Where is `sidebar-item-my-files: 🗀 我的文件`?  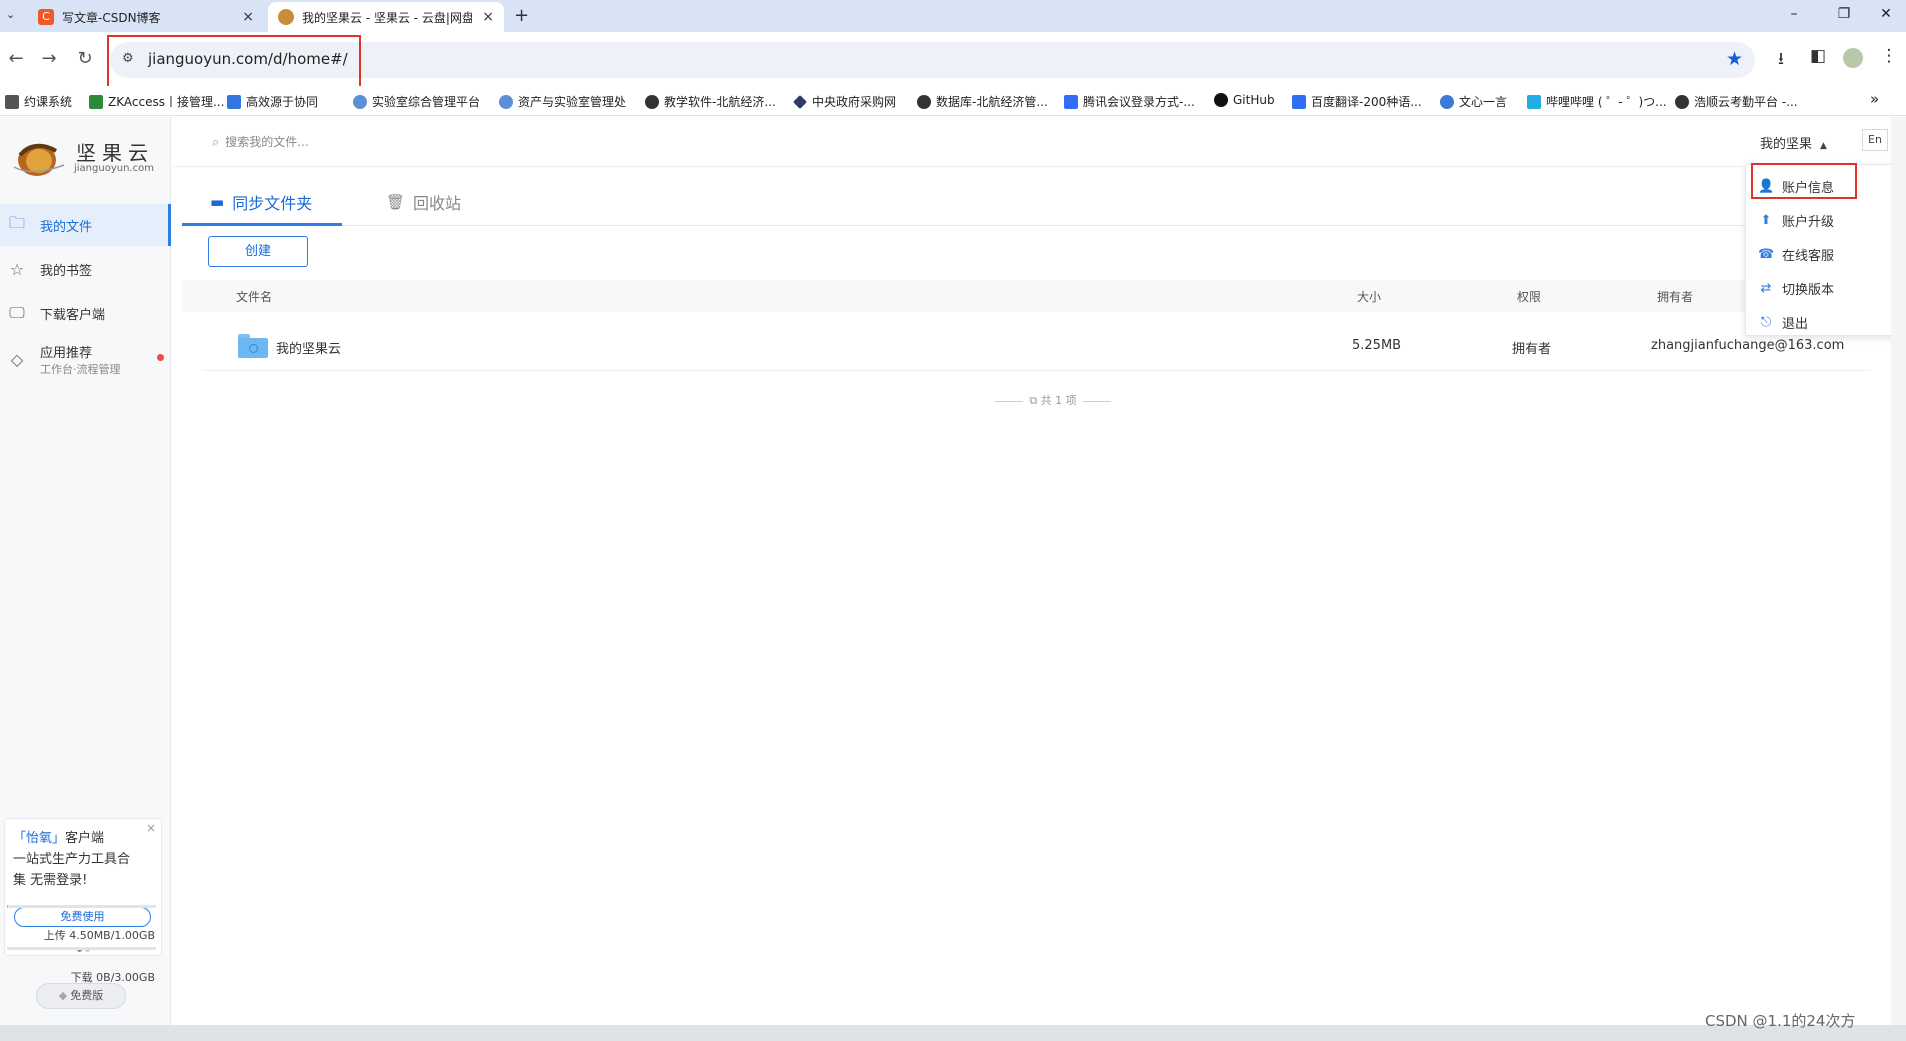
sidebar-item-my-files: 🗀 我的文件 is located at coordinates (85, 225).